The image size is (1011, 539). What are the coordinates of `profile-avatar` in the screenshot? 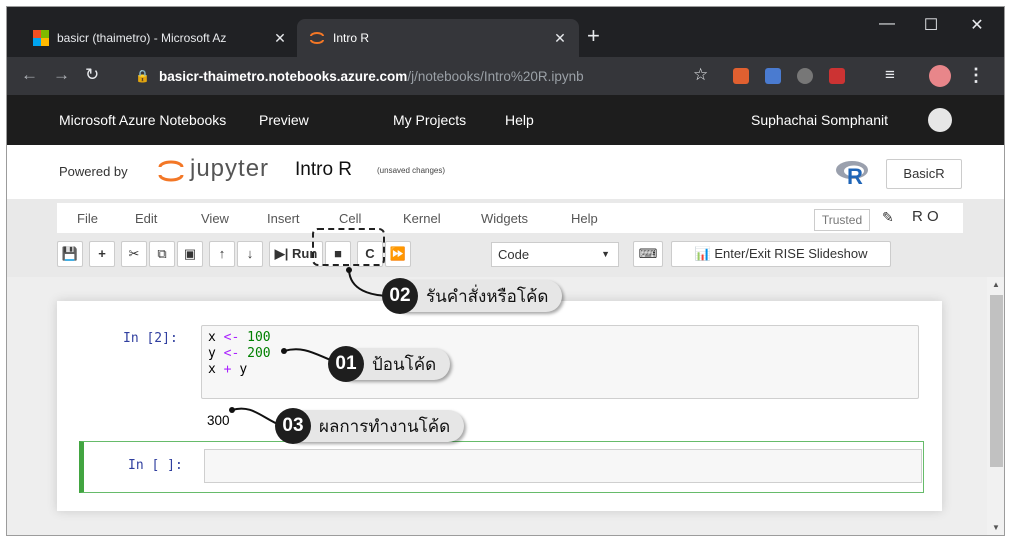 It's located at (940, 76).